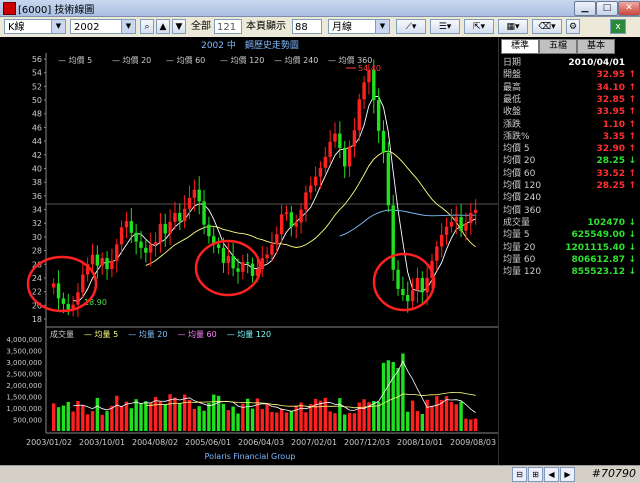  What do you see at coordinates (24, 386) in the screenshot?
I see `volume-tick-label: 2,000,000` at bounding box center [24, 386].